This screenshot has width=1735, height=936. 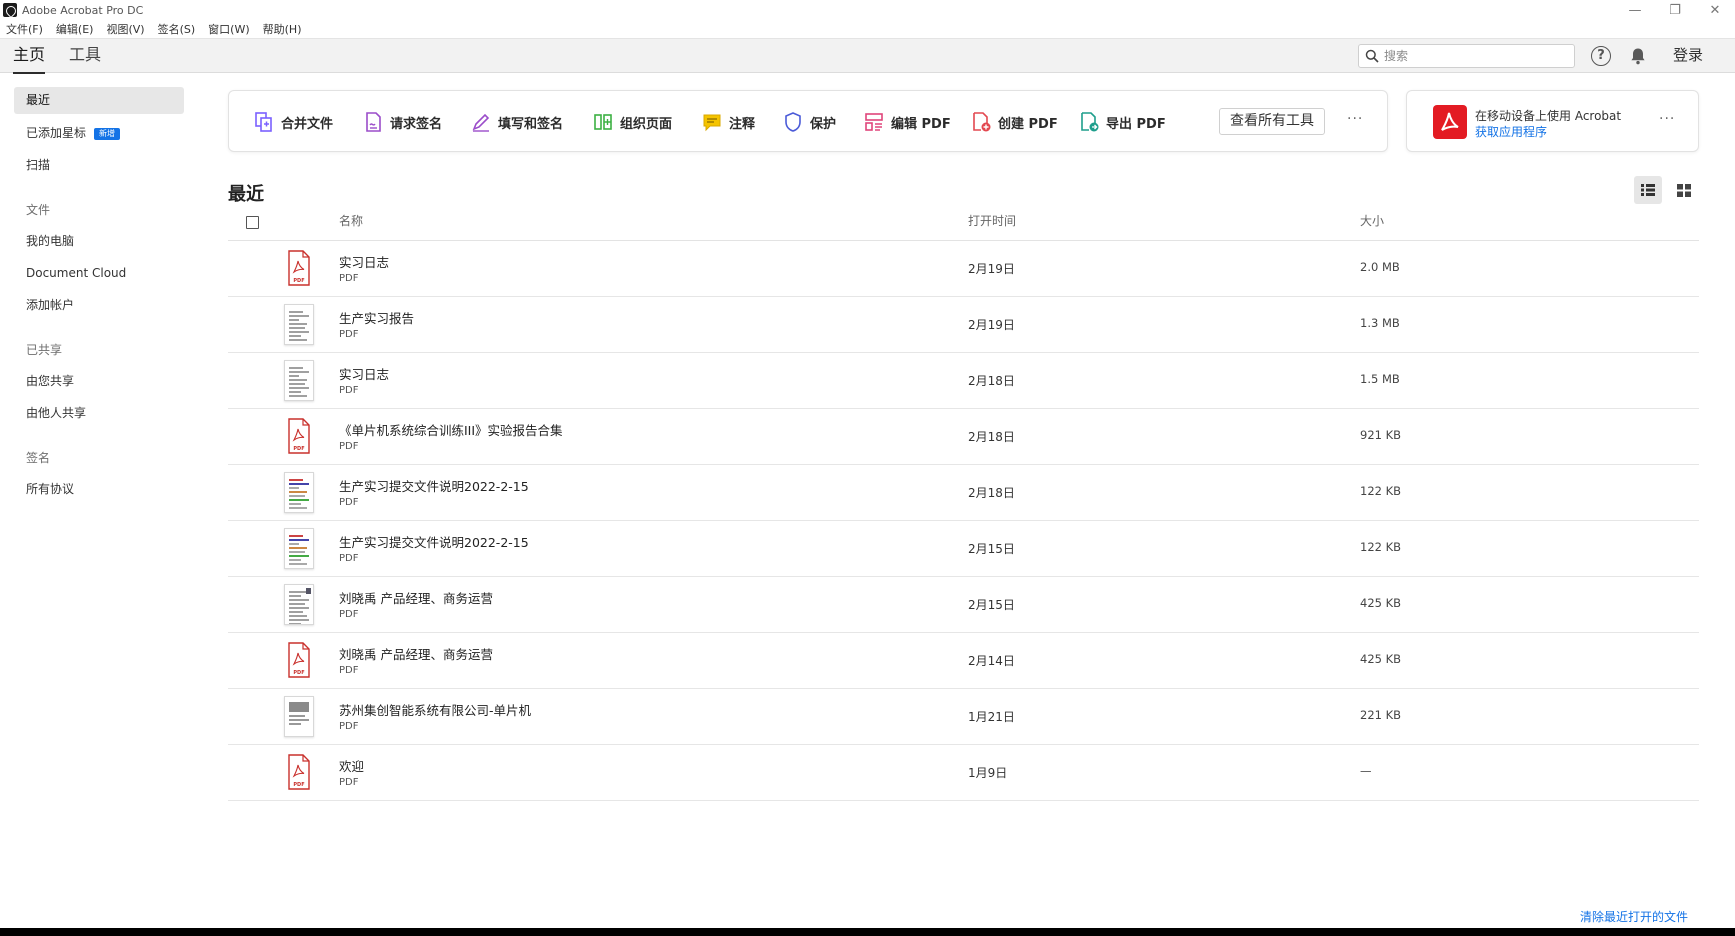 What do you see at coordinates (1272, 121) in the screenshot?
I see `view-all-tools-button: 查看所有工具` at bounding box center [1272, 121].